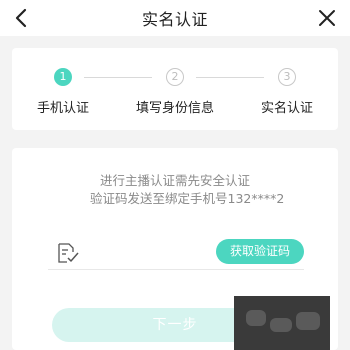 The height and width of the screenshot is (350, 350). I want to click on page-title: 实名认证, so click(174, 19).